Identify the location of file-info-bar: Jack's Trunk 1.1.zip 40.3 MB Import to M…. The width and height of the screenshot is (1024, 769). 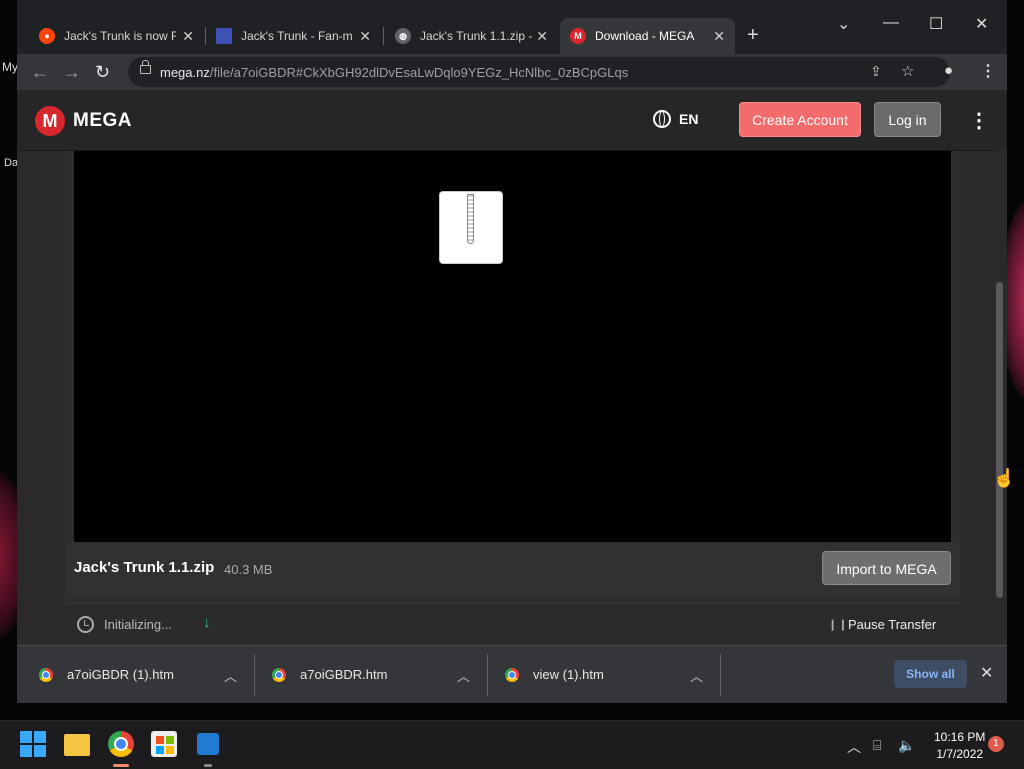
(512, 568).